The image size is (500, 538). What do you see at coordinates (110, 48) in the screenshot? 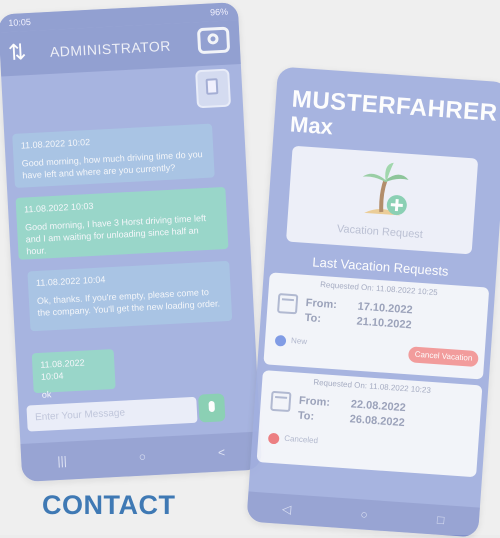
I see `chat-title: ADMINISTRATOR` at bounding box center [110, 48].